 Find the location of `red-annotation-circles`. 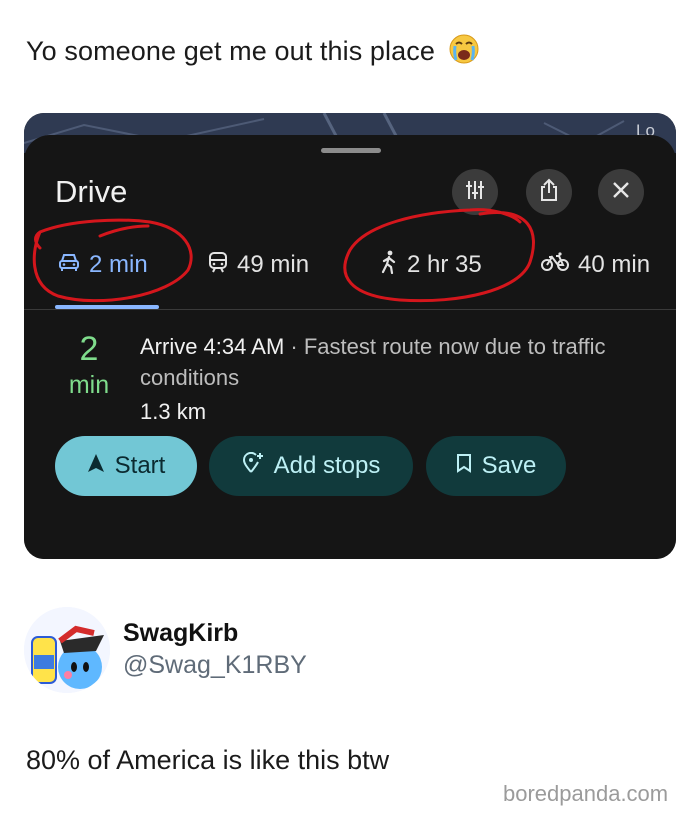

red-annotation-circles is located at coordinates (283, 255).